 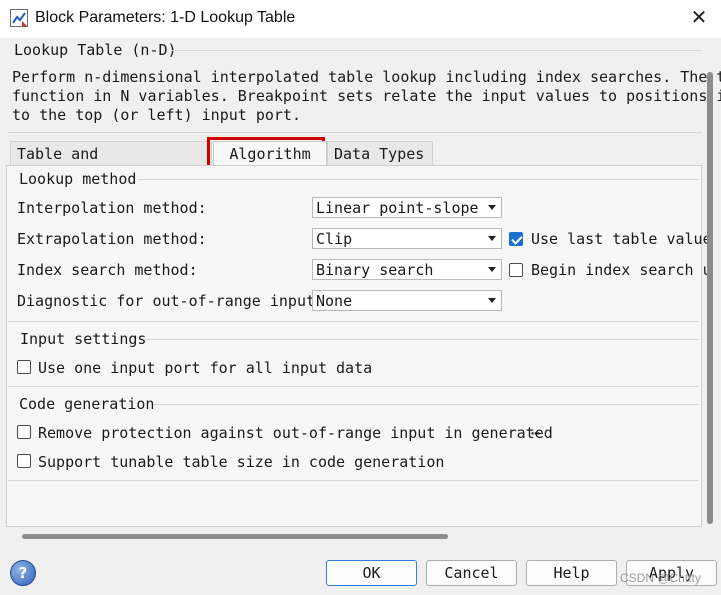 I want to click on help-button: Help, so click(x=571, y=573).